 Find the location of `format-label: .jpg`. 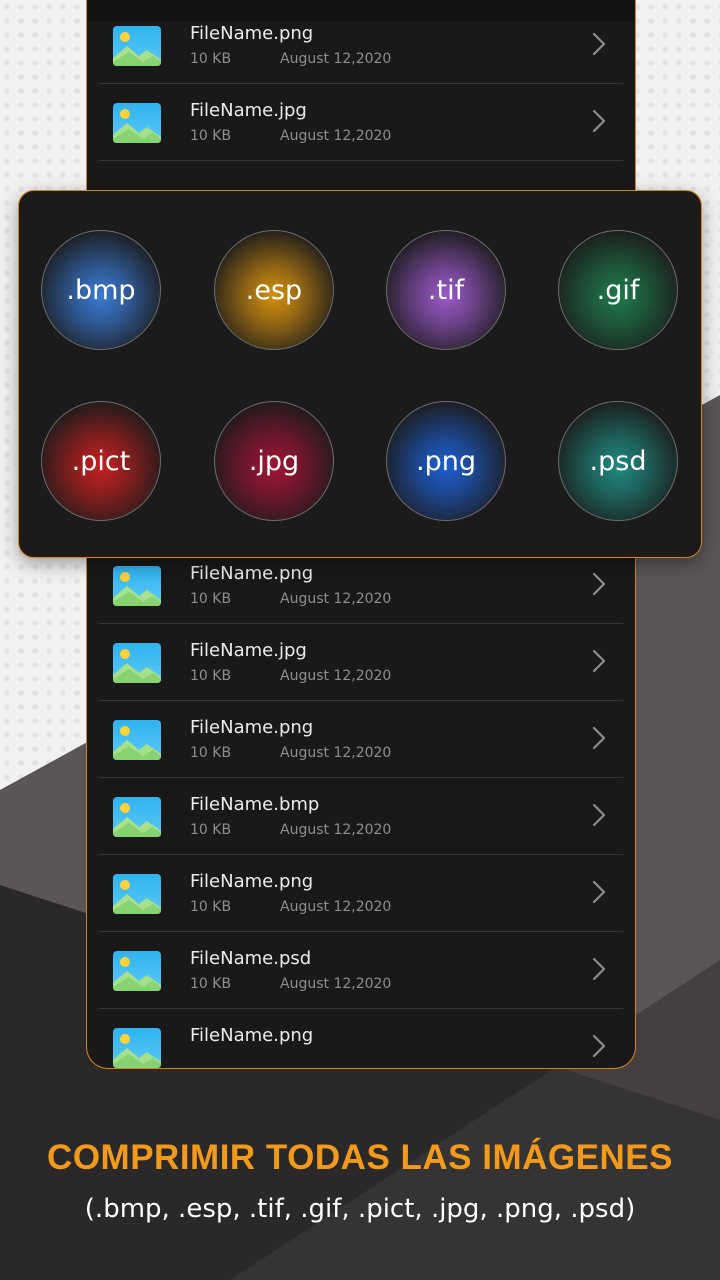

format-label: .jpg is located at coordinates (274, 461).